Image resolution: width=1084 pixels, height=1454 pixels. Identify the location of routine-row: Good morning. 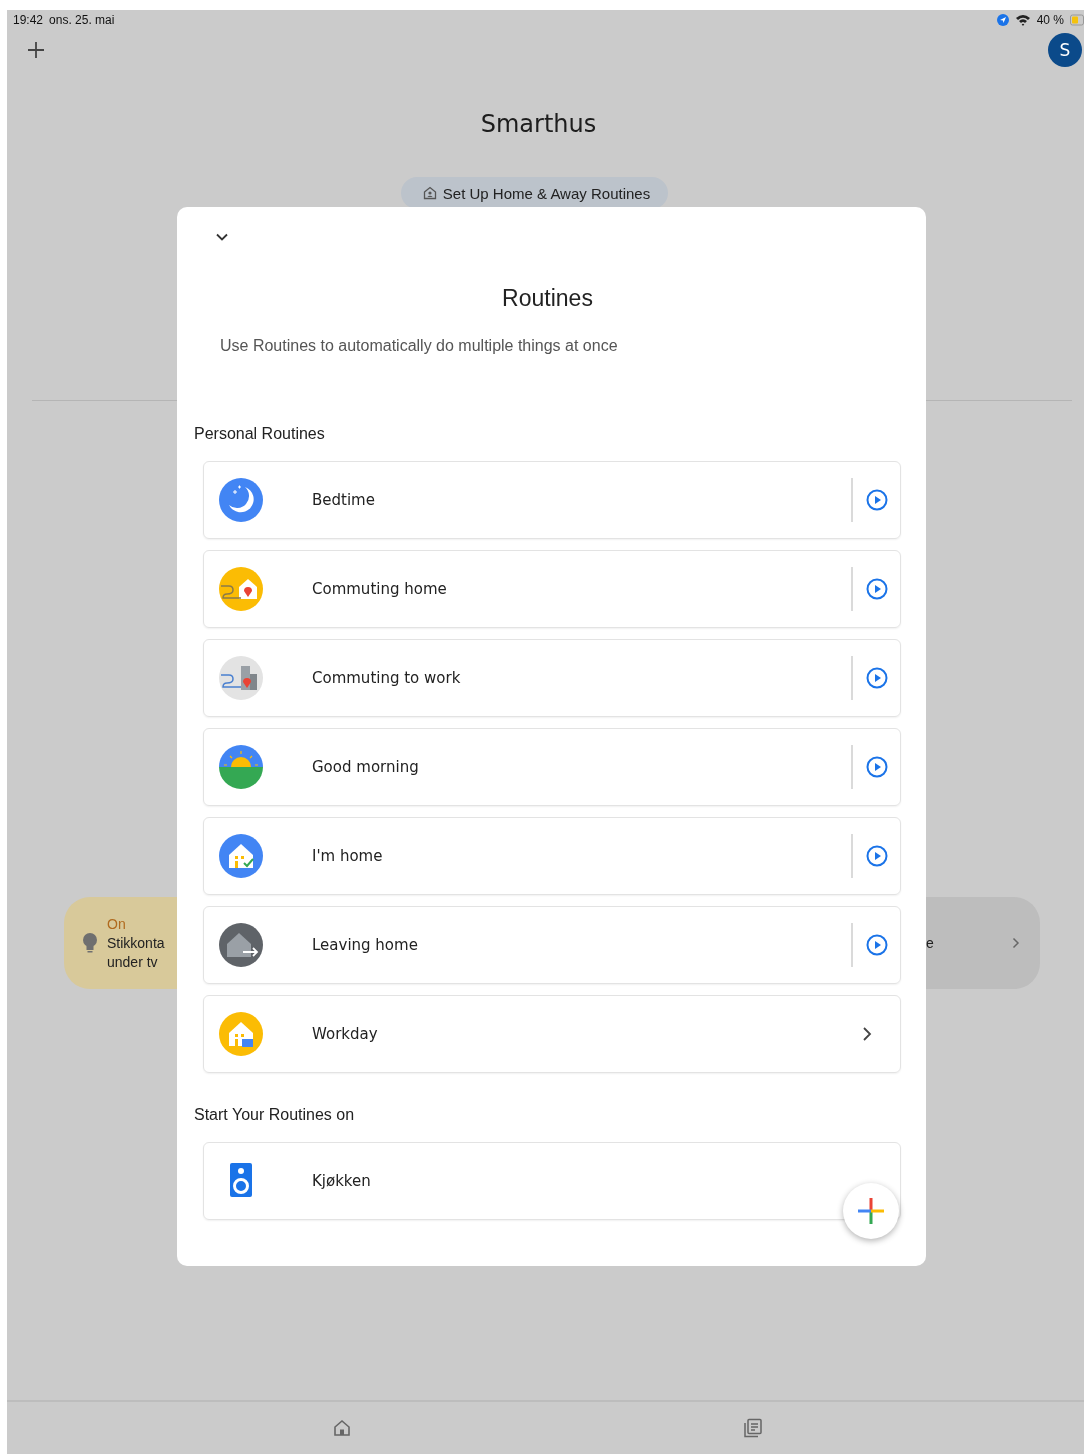
(552, 767).